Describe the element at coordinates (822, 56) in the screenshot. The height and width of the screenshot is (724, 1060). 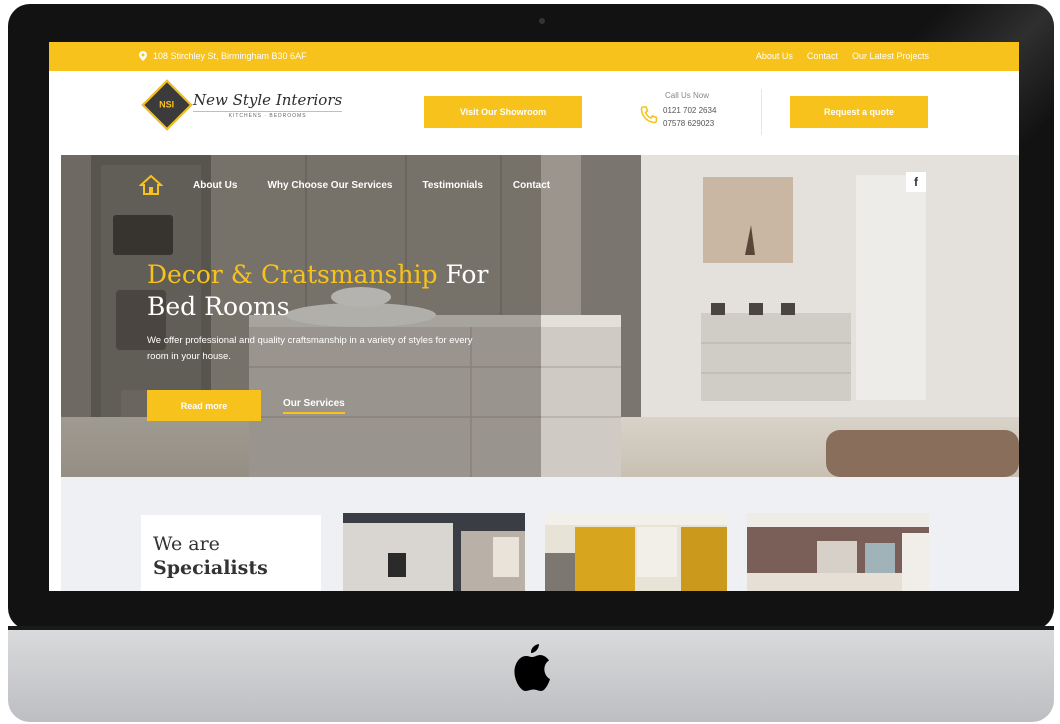
I see `top-link-contact: Contact` at that location.